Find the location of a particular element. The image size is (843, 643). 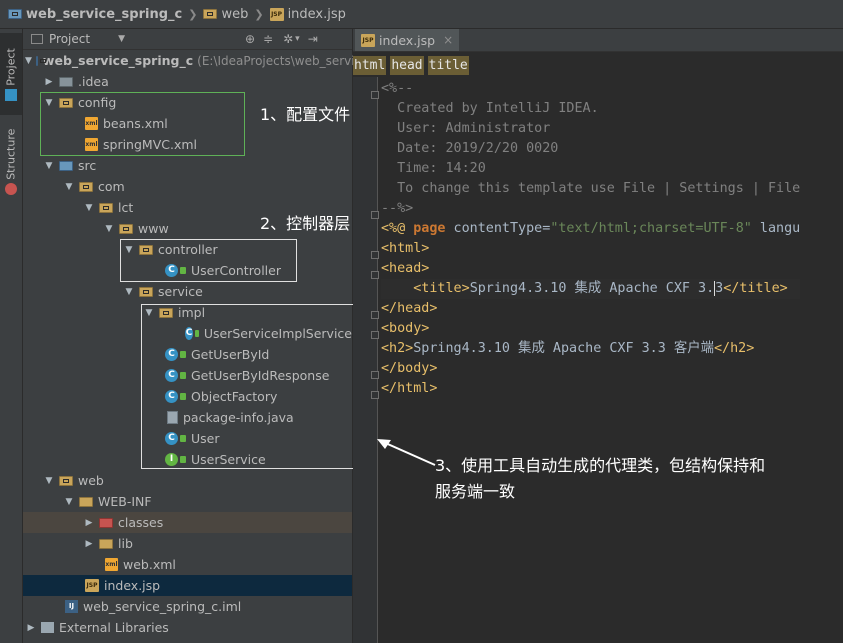

breadcrumb-item-index: JSP index.jsp is located at coordinates (307, 14).